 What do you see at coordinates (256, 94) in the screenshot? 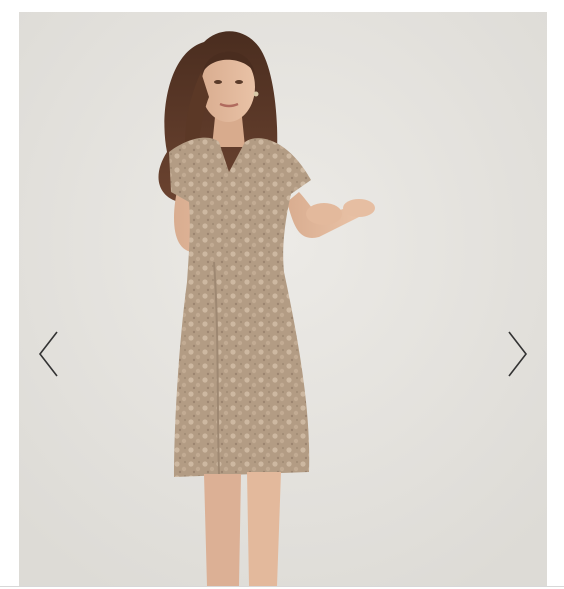
I see `earring-right` at bounding box center [256, 94].